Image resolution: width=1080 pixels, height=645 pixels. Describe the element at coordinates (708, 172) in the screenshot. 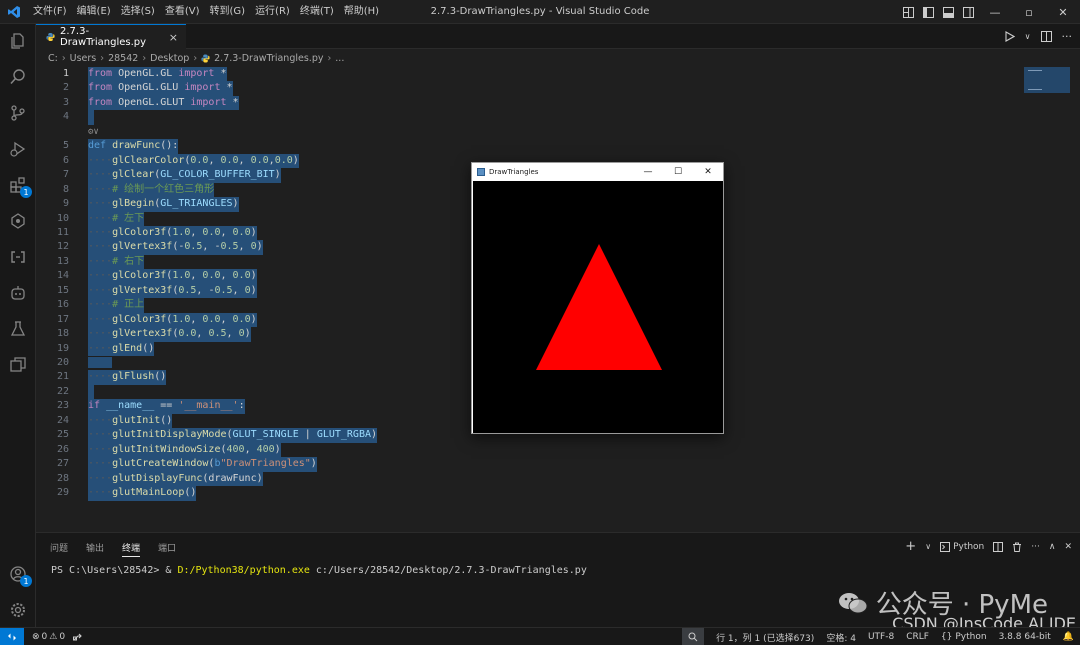

I see `gl-close-button: ✕` at that location.